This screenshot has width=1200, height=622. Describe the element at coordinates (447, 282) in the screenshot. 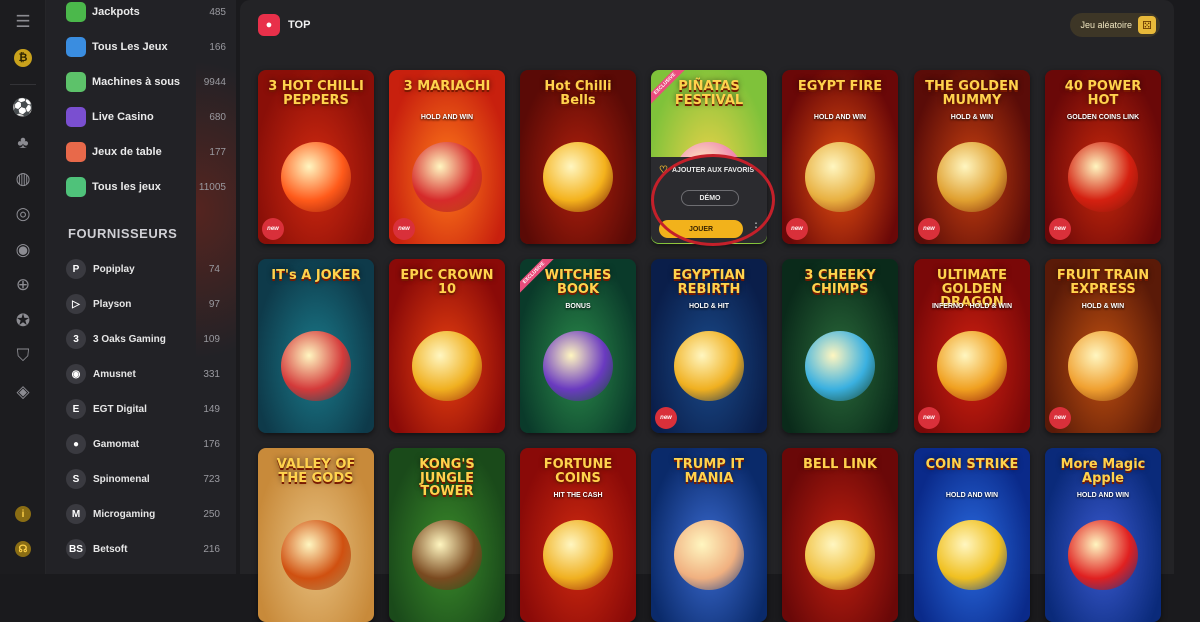

I see `game-title: EPIC CROWN 10` at that location.